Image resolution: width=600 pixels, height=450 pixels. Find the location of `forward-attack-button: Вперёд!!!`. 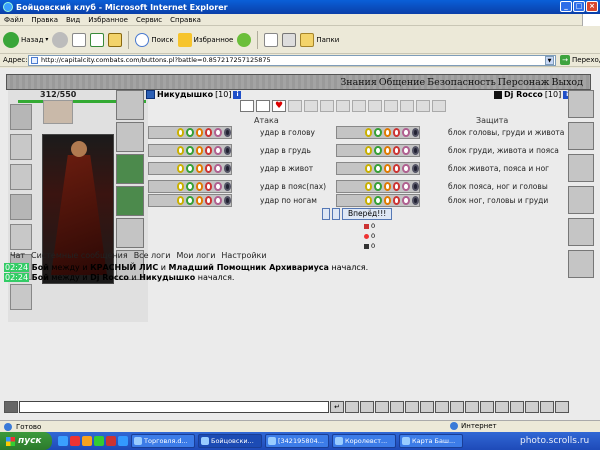

forward-attack-button: Вперёд!!! is located at coordinates (367, 214).